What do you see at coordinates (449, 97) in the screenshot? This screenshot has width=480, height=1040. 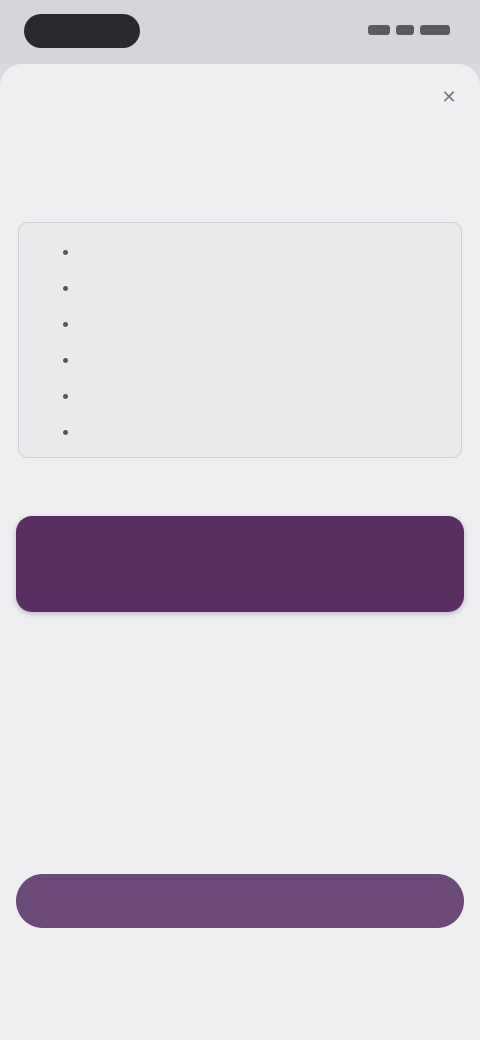 I see `close-icon: ✕` at bounding box center [449, 97].